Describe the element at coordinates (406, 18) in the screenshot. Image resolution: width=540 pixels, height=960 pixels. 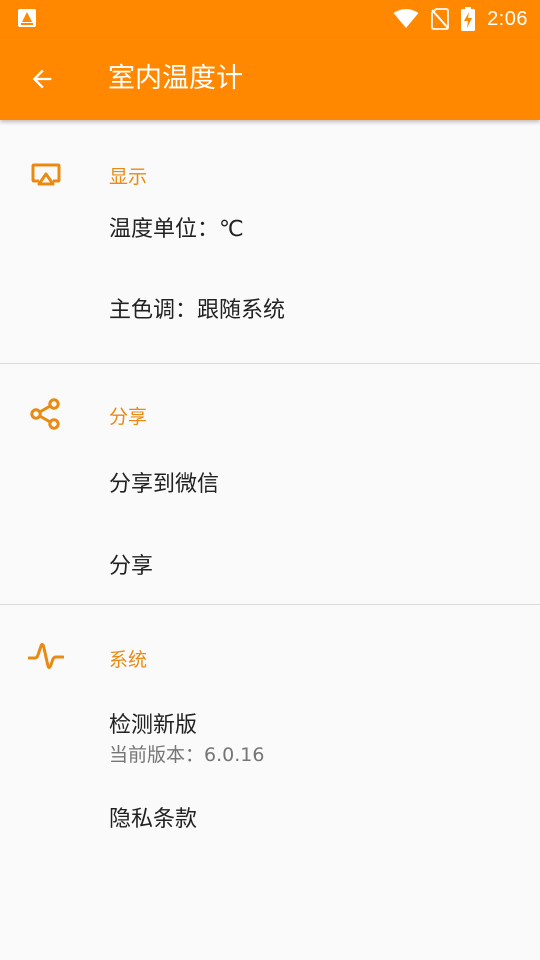
I see `wifi-icon` at that location.